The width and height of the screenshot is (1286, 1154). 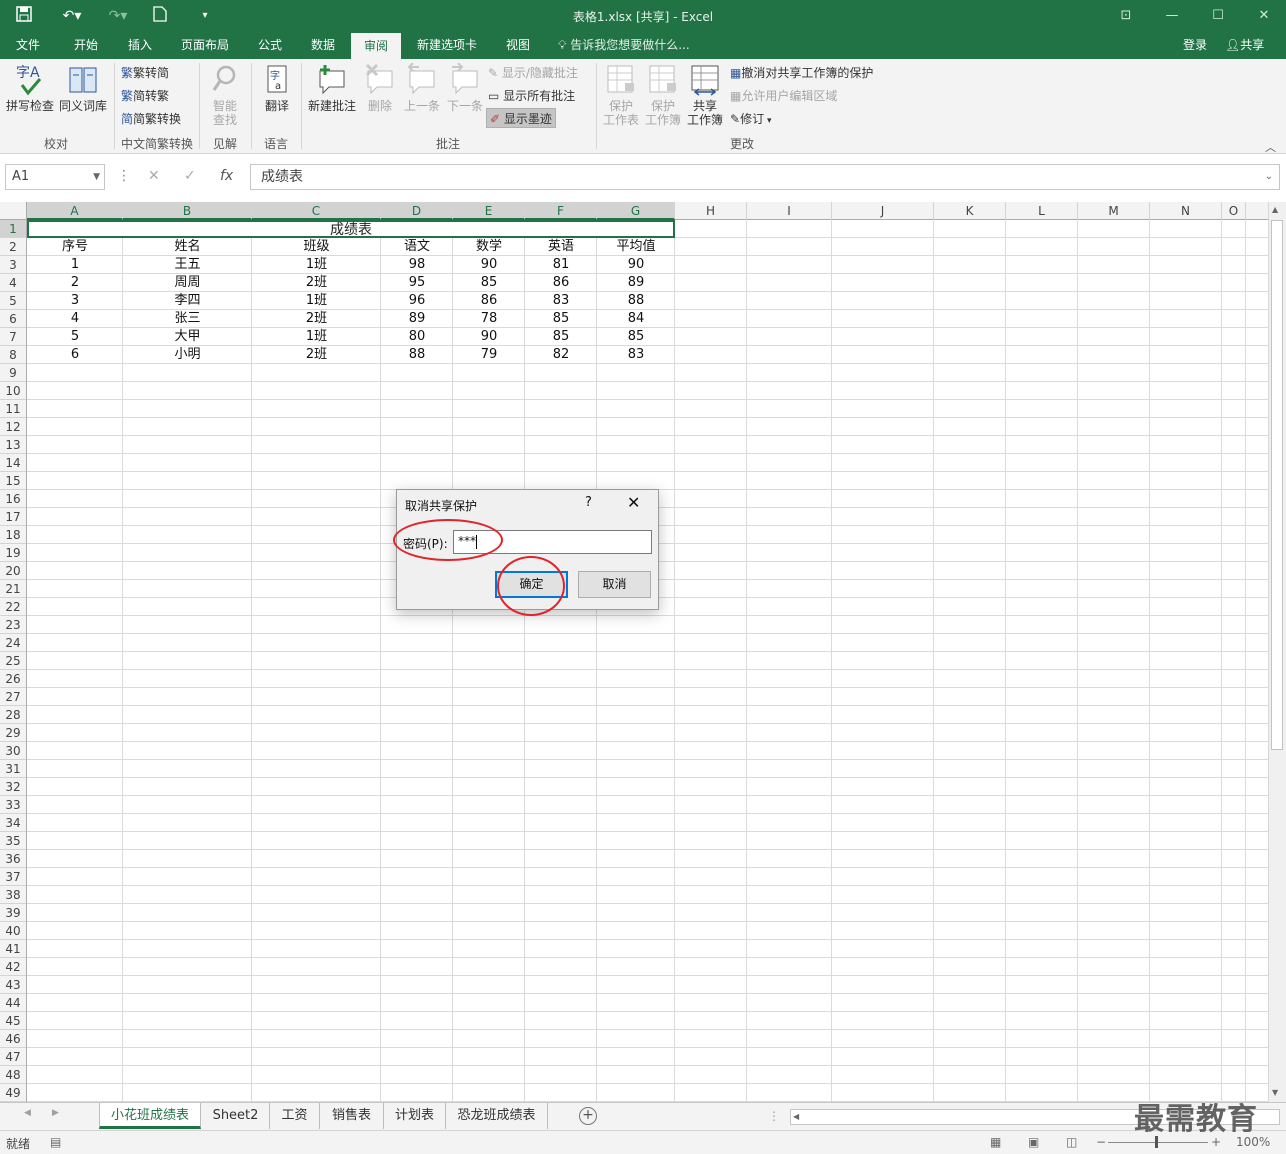 What do you see at coordinates (497, 1116) in the screenshot?
I see `sheet-tab-konglong: 恐龙班成绩表` at bounding box center [497, 1116].